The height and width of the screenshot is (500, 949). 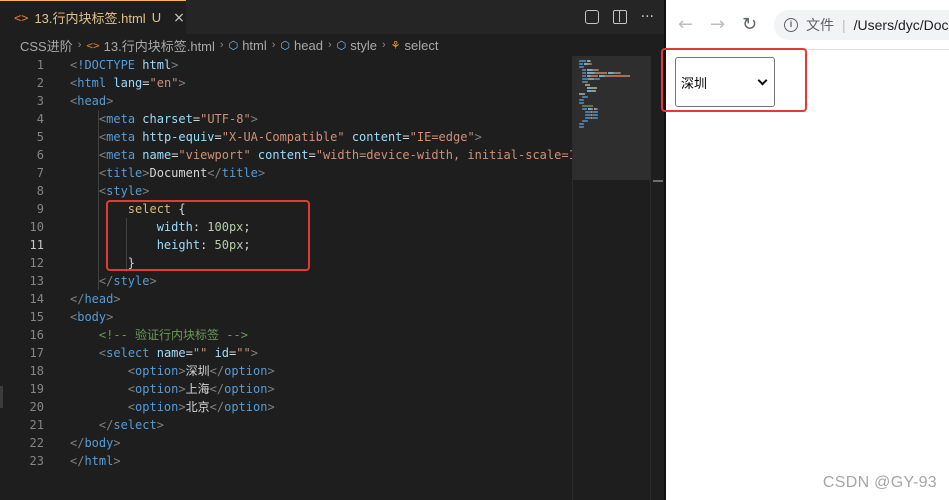 I want to click on breadcrumb-item-file: <> 13.行内块标签.html, so click(x=150, y=45).